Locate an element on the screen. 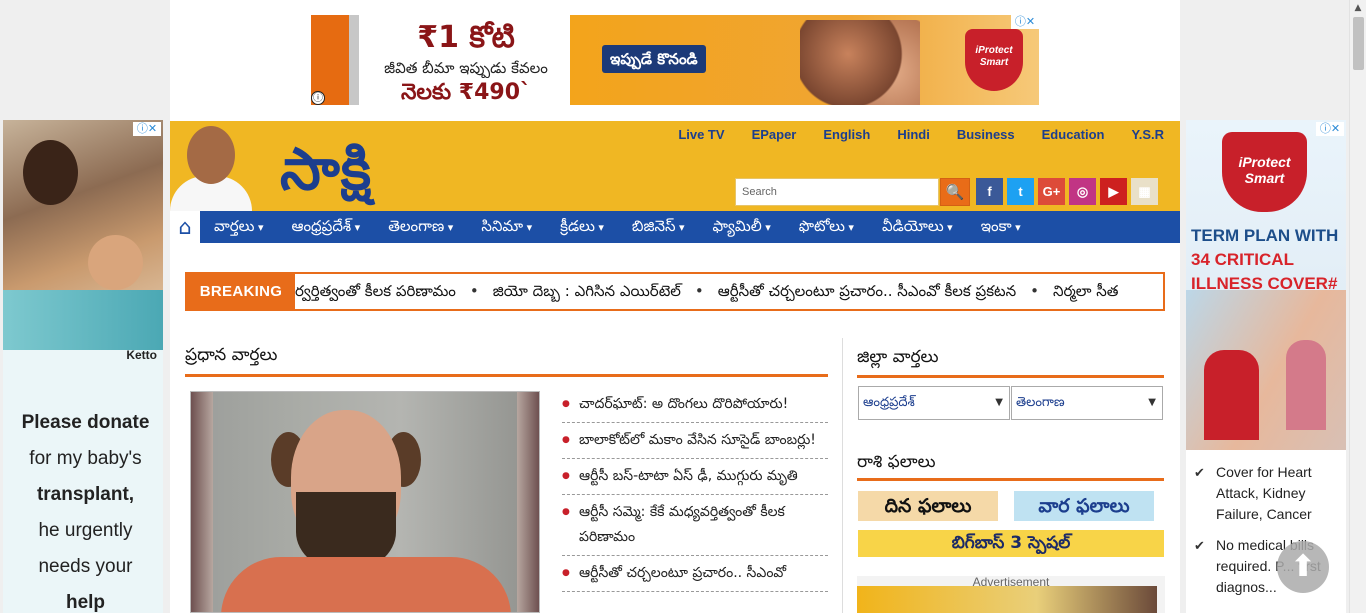 This screenshot has height=613, width=1366. nav-item: క్రీడలు is located at coordinates (582, 227).